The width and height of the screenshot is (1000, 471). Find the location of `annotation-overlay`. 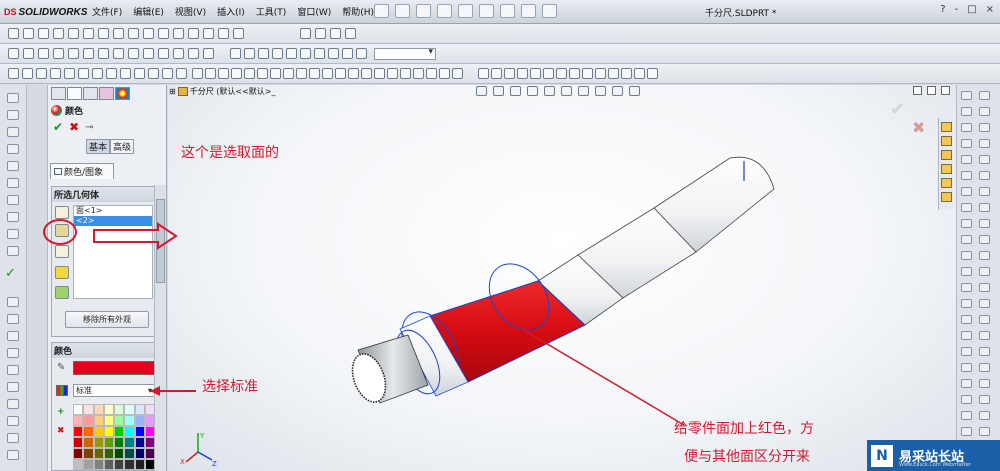

annotation-overlay is located at coordinates (119, 307).